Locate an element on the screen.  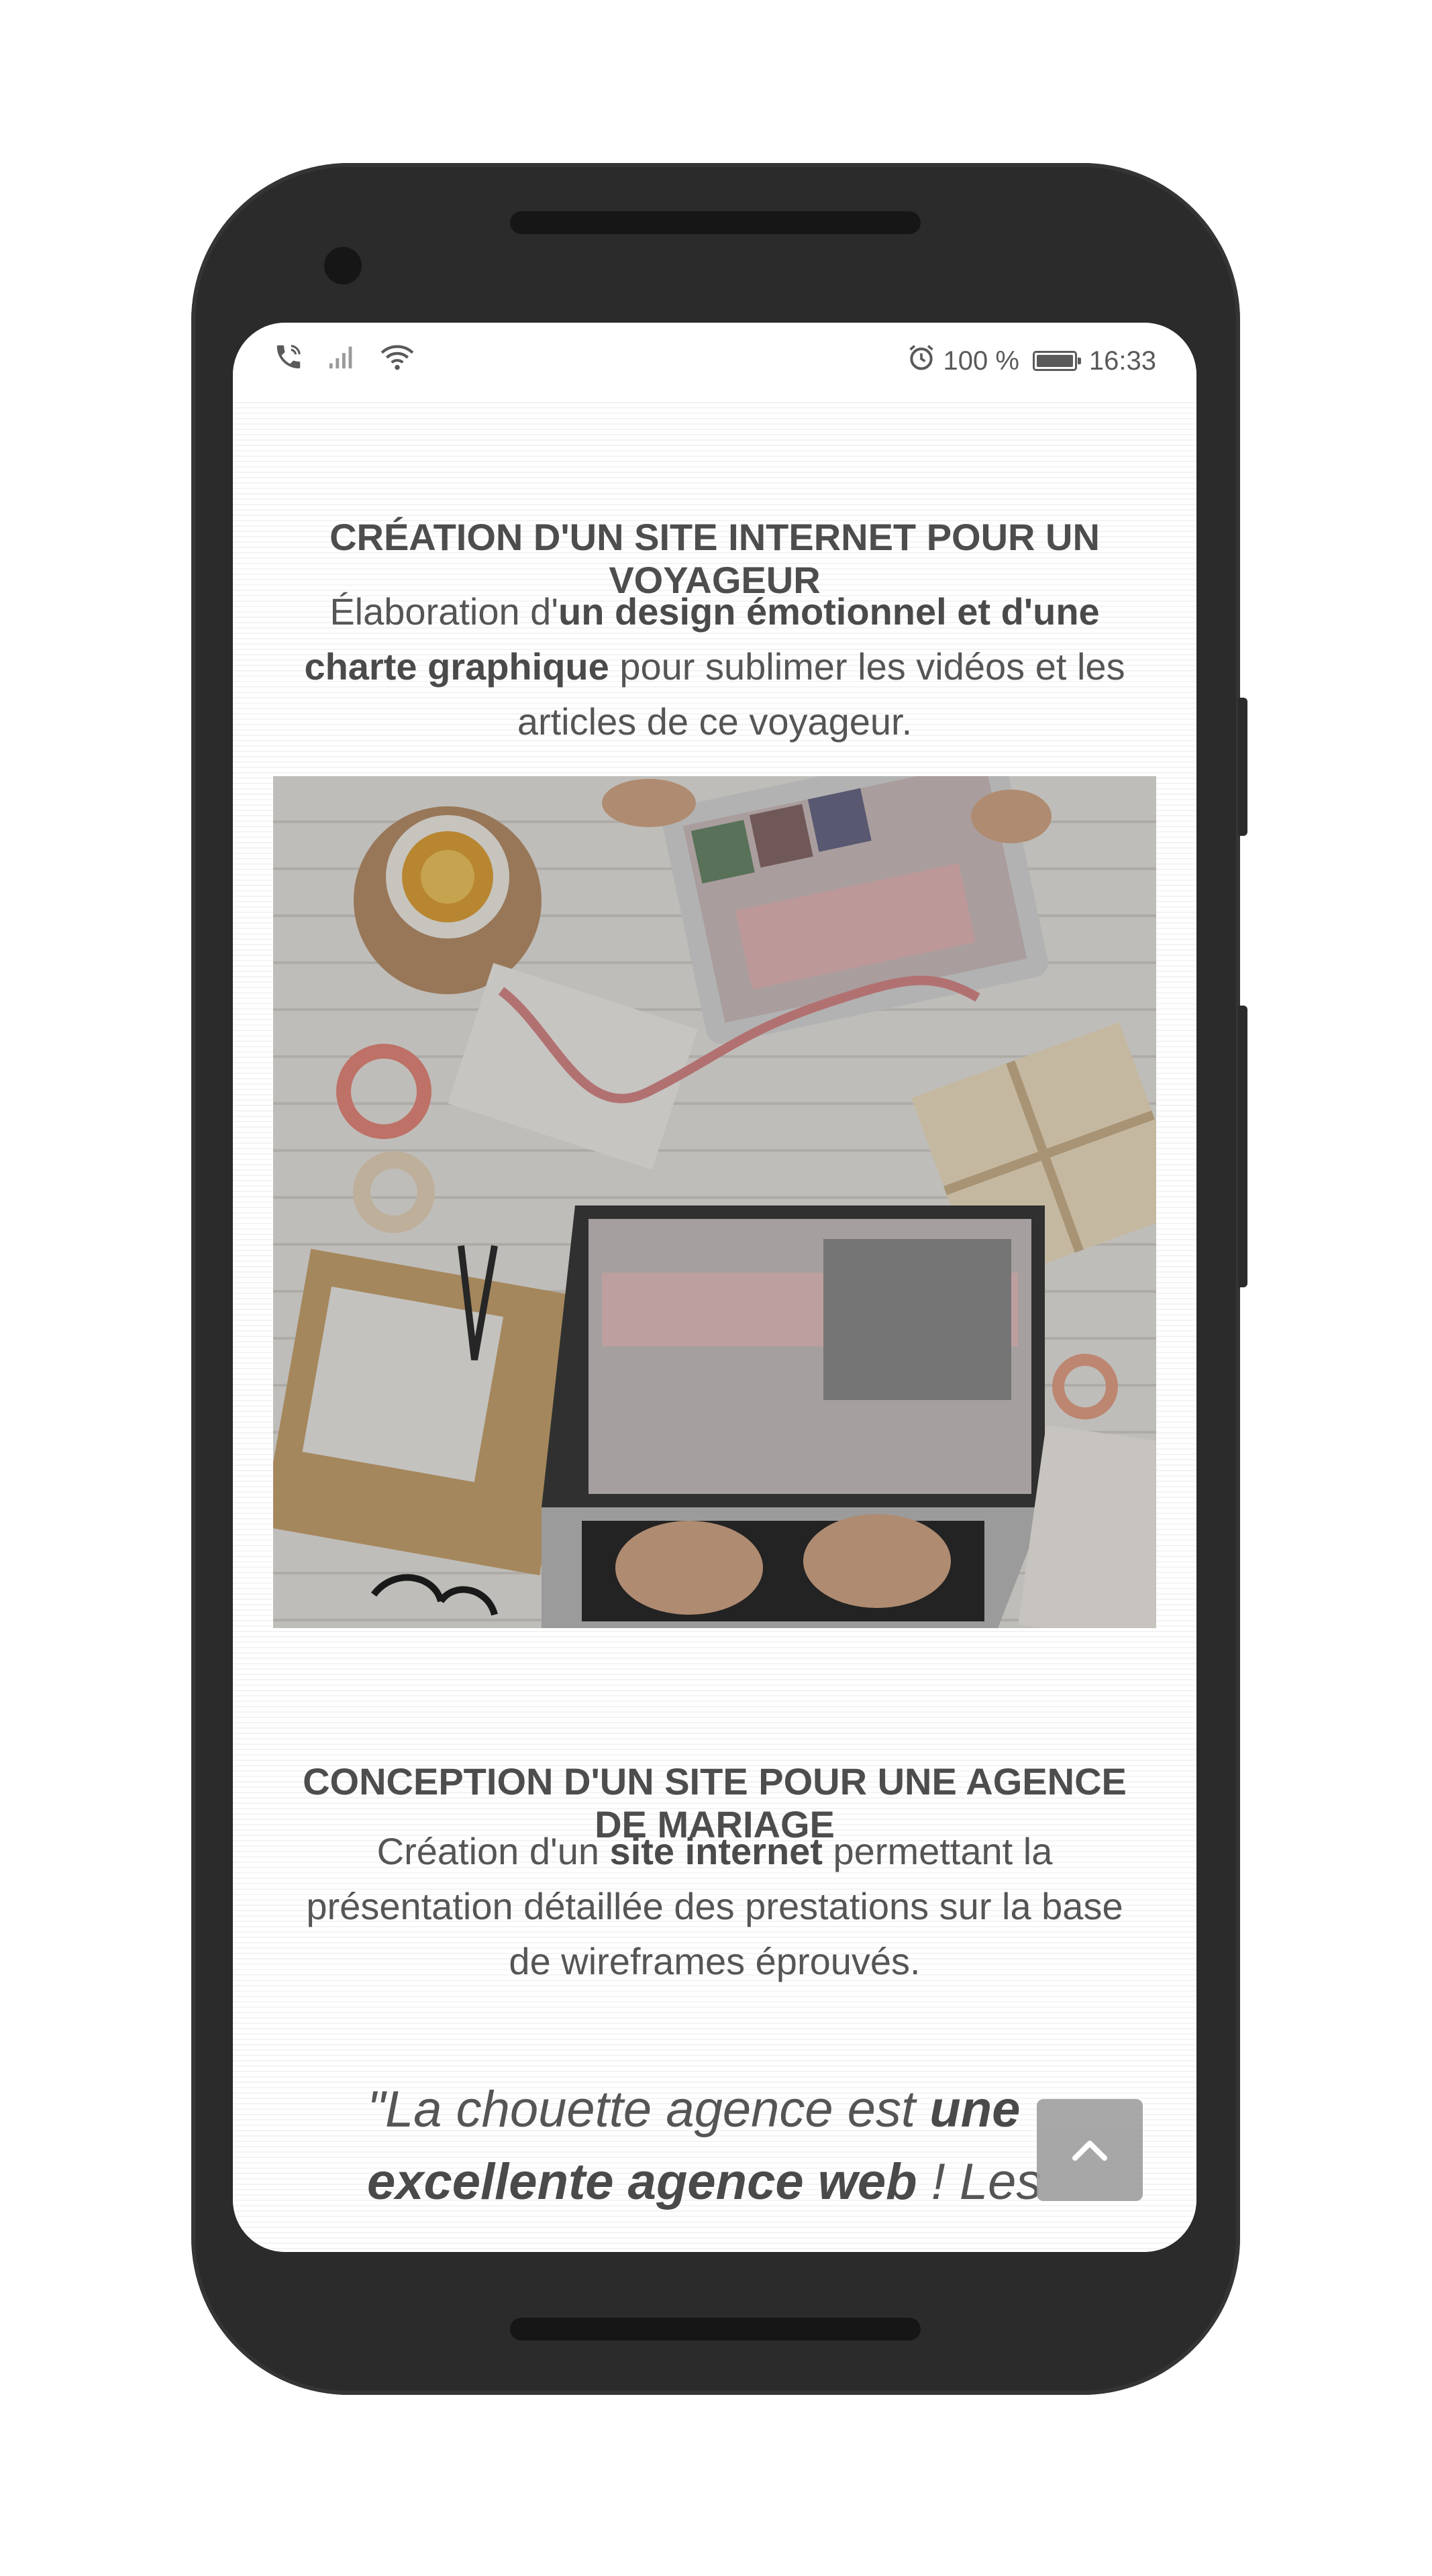
power-button is located at coordinates (1242, 1146).